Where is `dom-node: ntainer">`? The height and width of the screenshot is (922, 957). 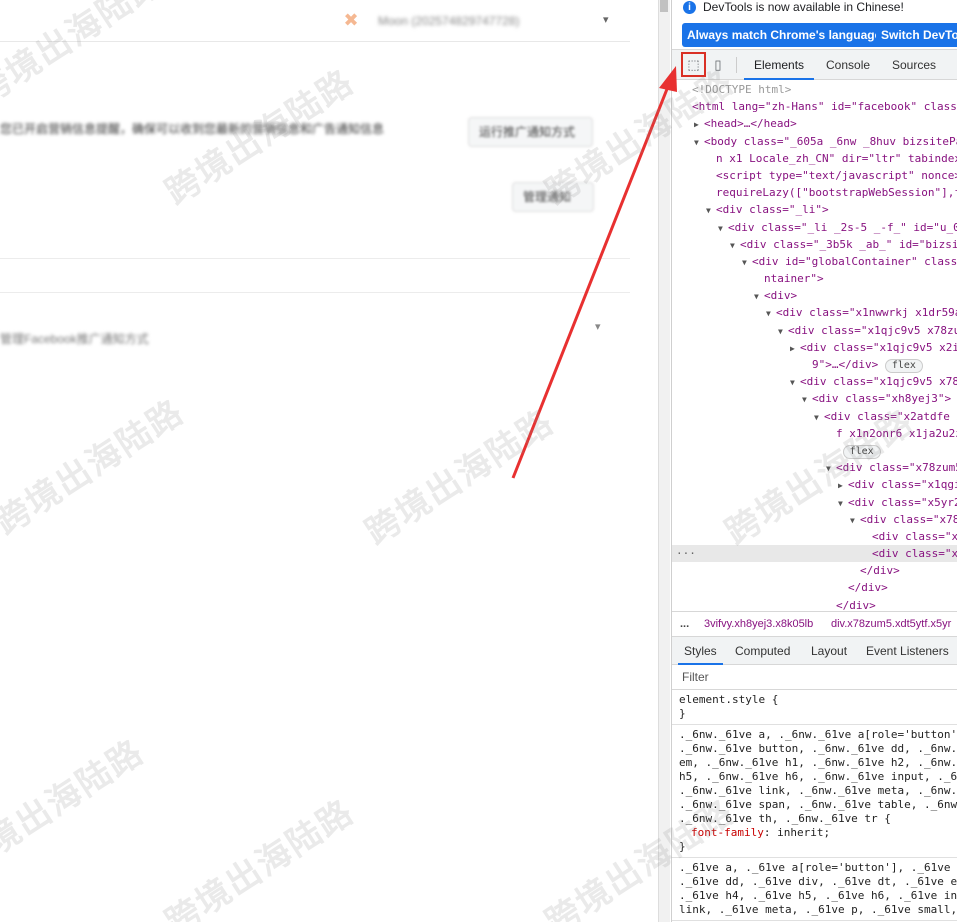 dom-node: ntainer"> is located at coordinates (814, 278).